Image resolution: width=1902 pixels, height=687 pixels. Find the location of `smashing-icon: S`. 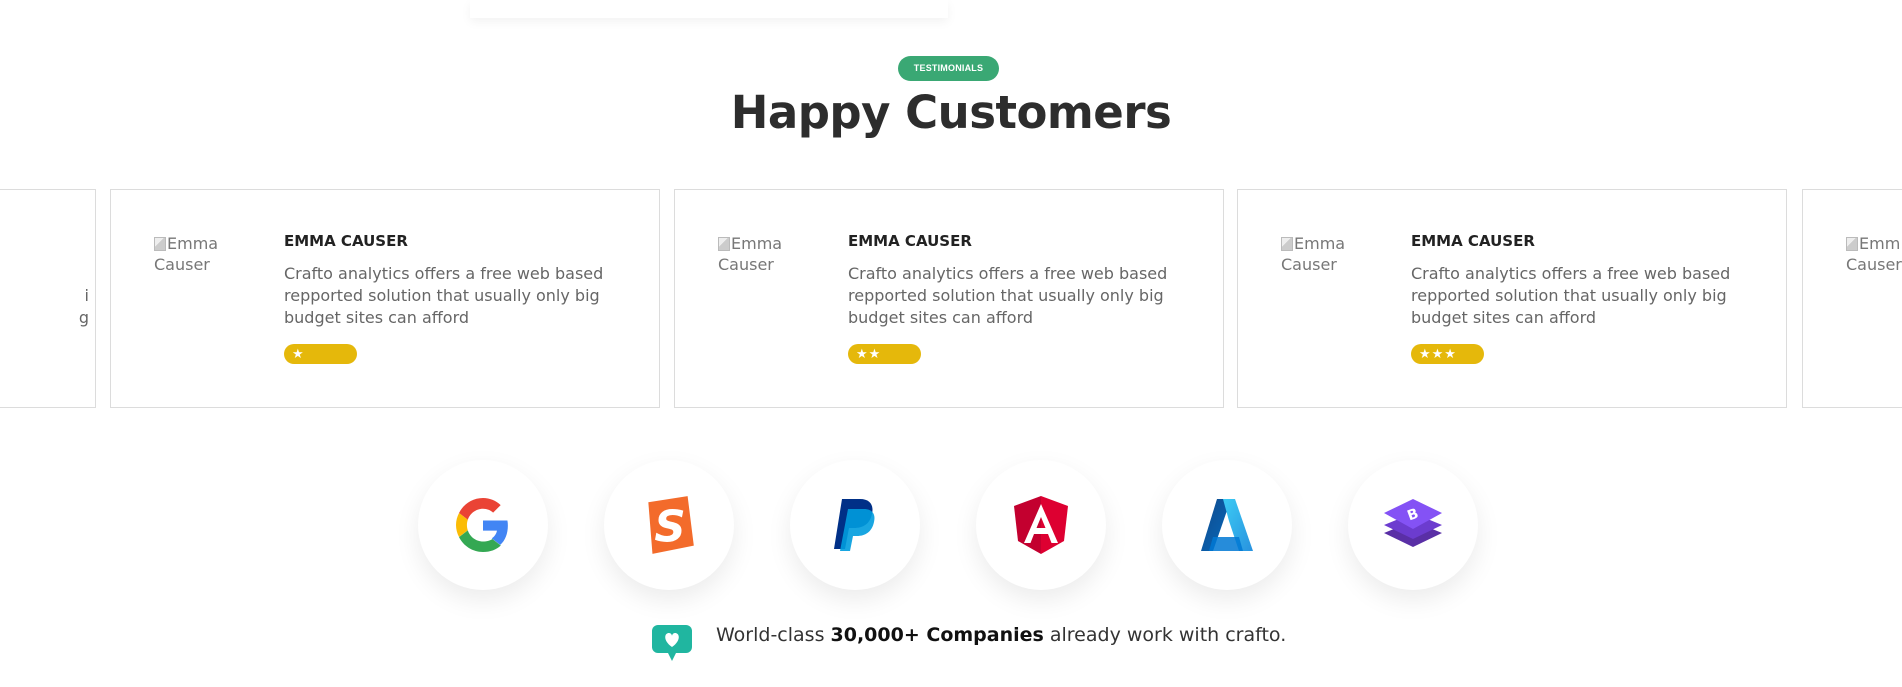

smashing-icon: S is located at coordinates (671, 525).